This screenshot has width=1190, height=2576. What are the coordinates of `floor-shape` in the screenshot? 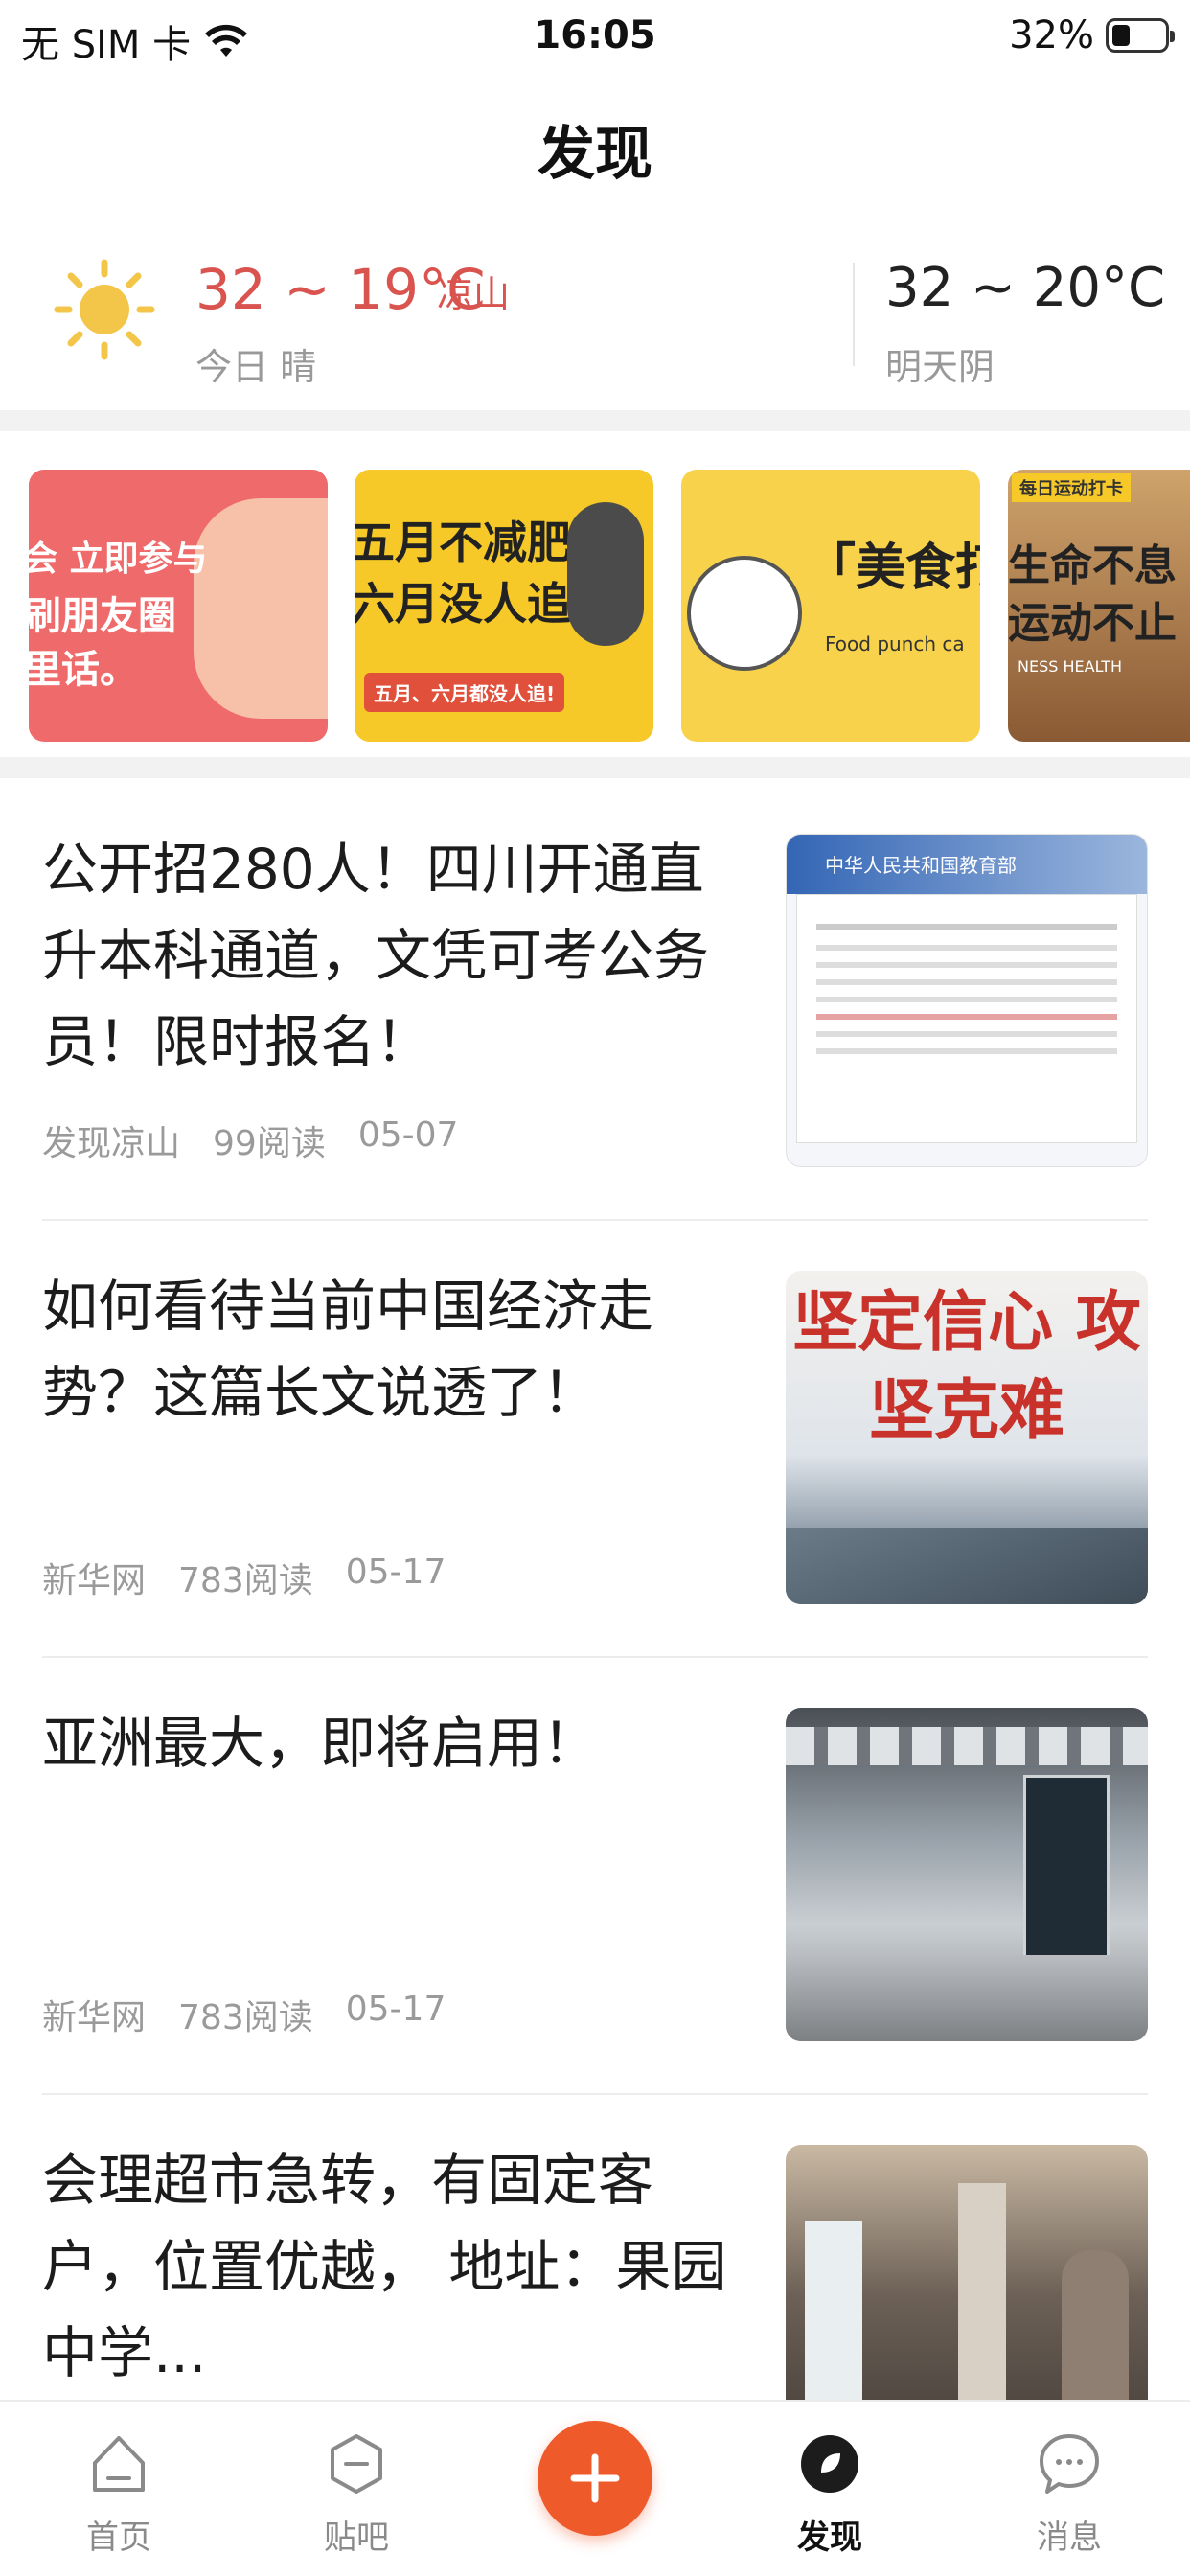 It's located at (967, 1998).